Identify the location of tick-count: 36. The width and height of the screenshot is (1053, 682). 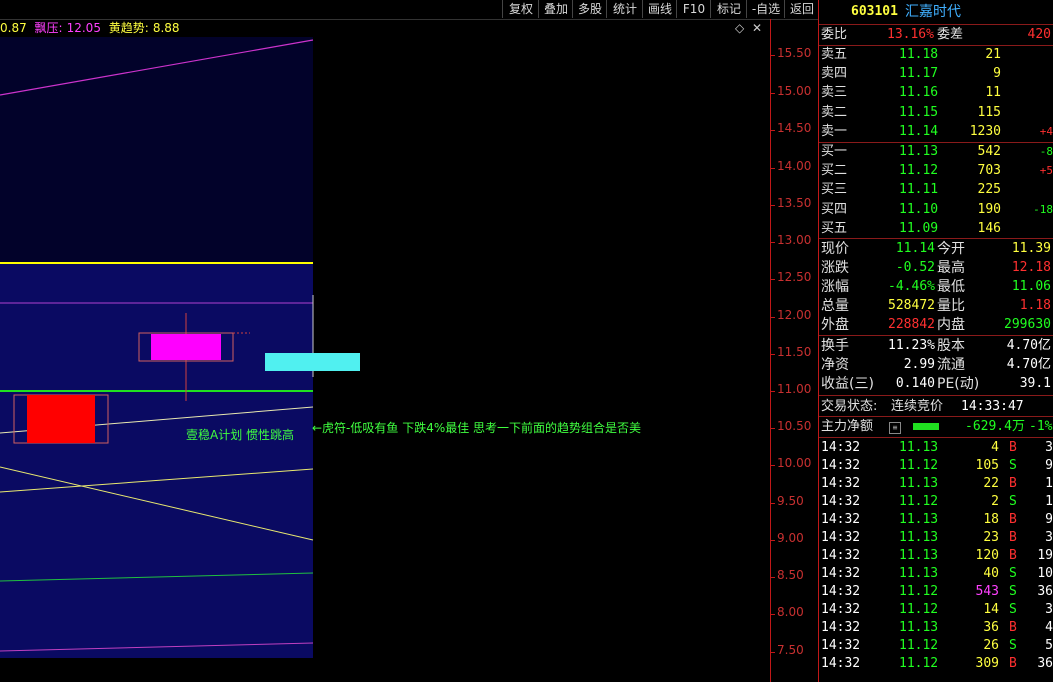
(1045, 663).